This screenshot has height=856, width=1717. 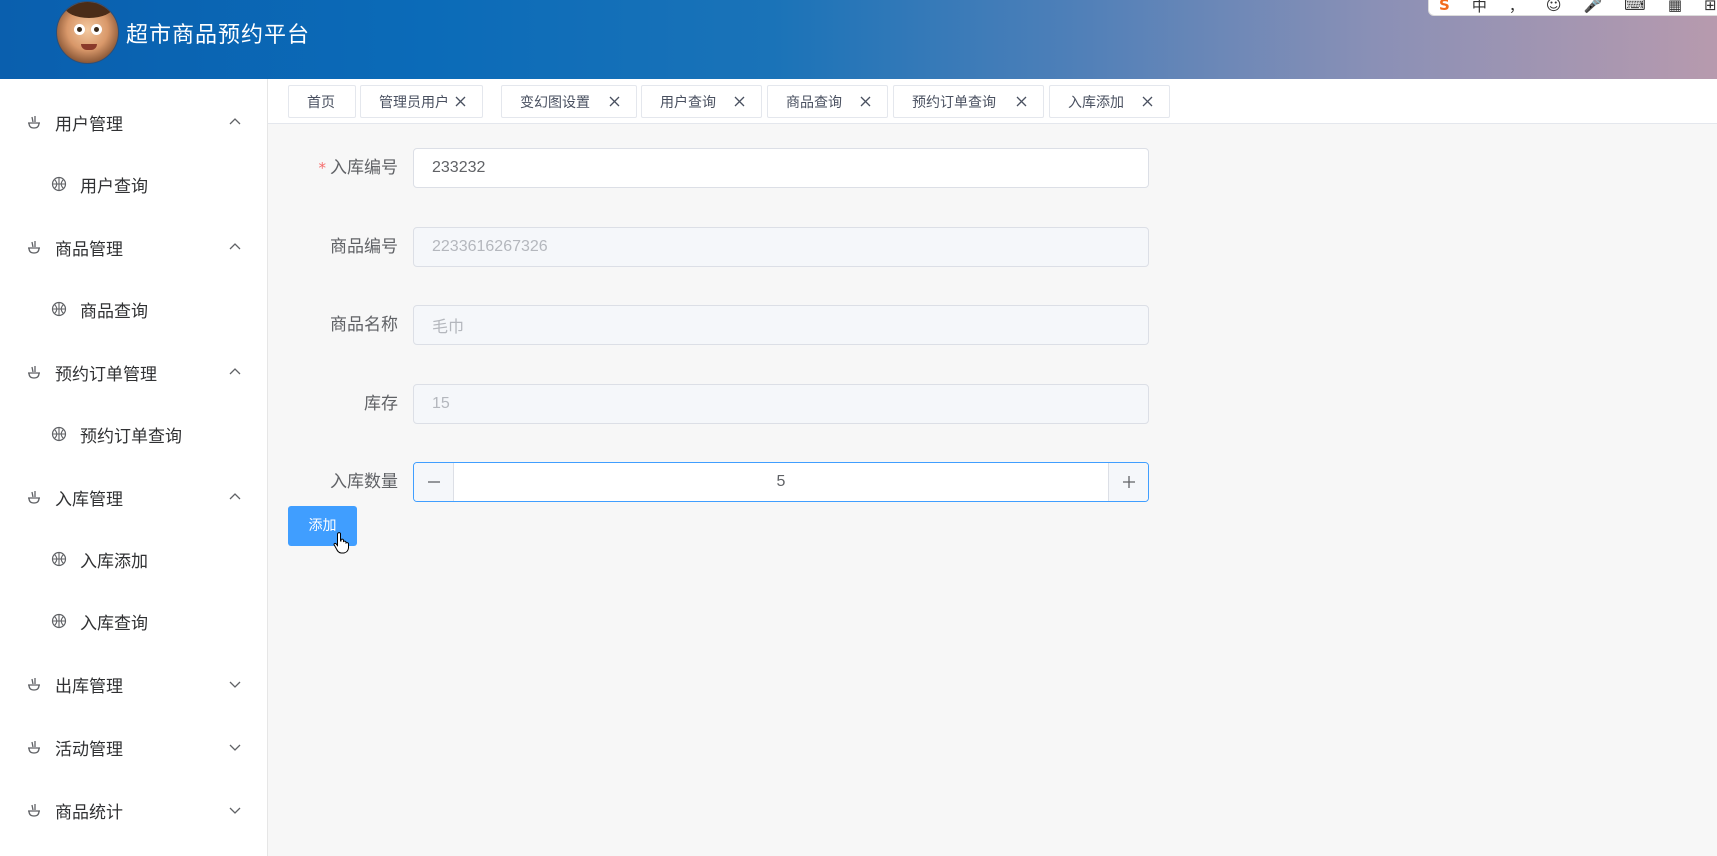 I want to click on minus-icon, so click(x=434, y=482).